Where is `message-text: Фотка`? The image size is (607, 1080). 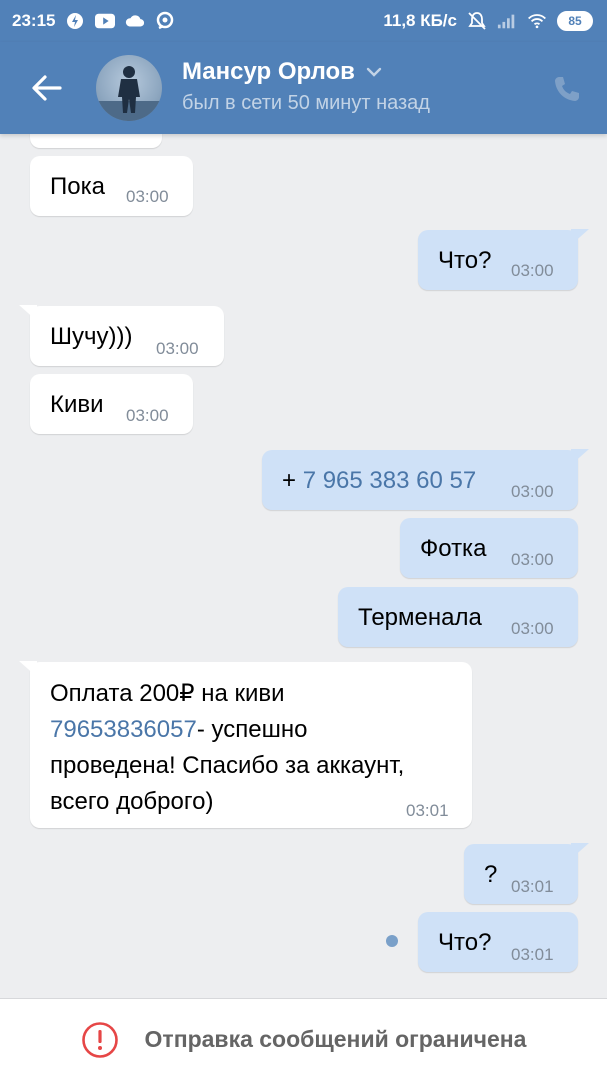
message-text: Фотка is located at coordinates (453, 548).